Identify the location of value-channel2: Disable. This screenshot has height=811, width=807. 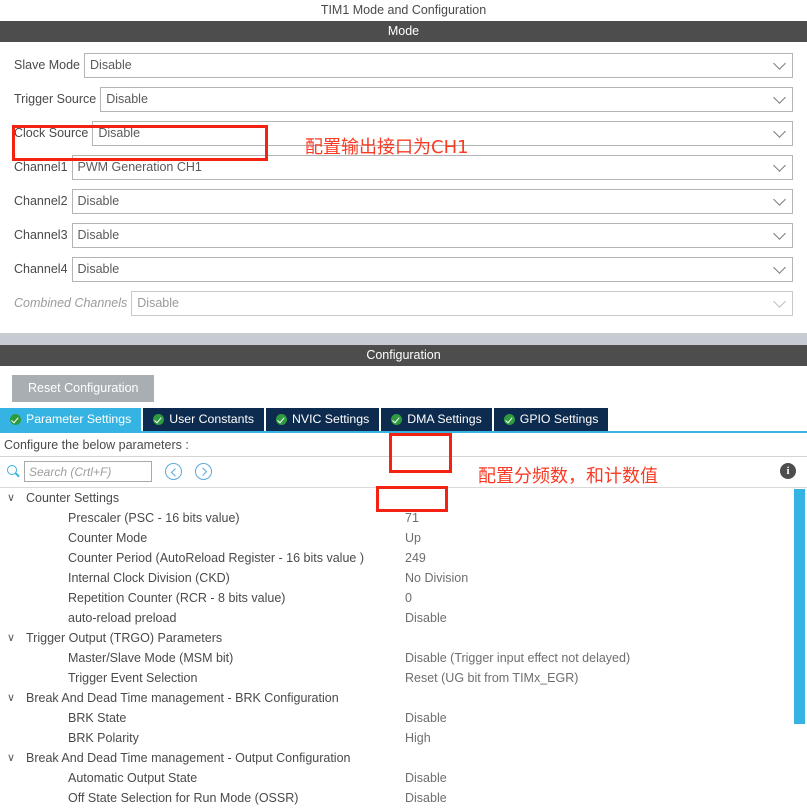
(98, 201).